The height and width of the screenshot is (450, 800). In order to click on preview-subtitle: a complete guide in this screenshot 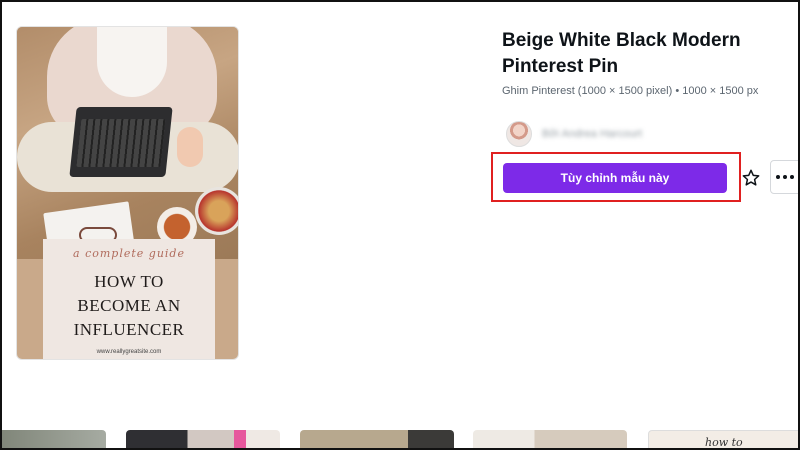, I will do `click(129, 253)`.